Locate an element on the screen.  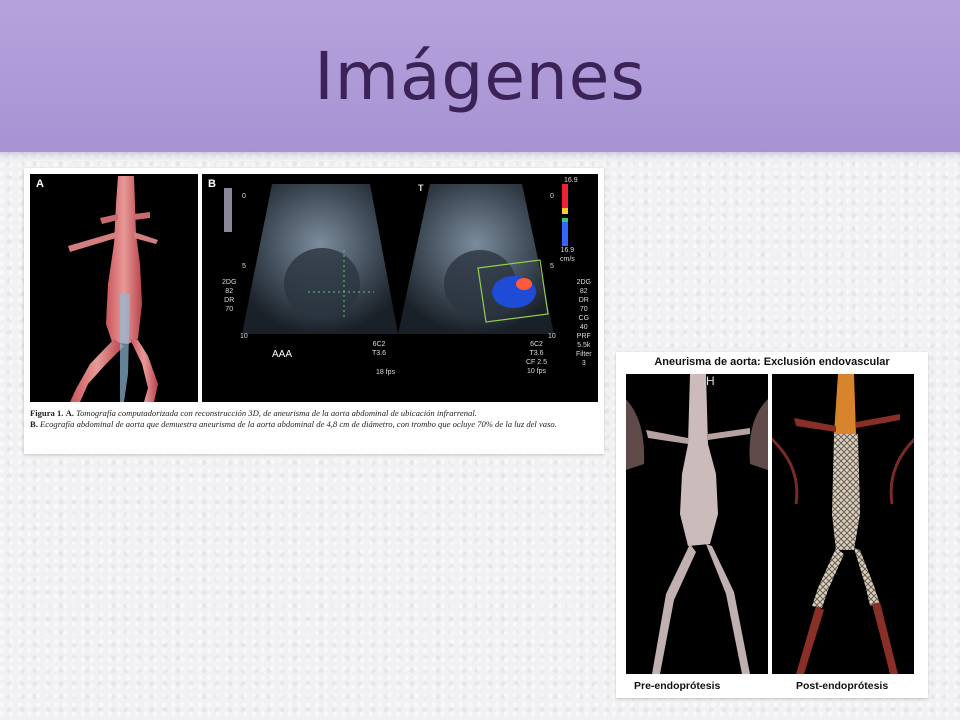
us-scale-right-10: 10 is located at coordinates (552, 336).